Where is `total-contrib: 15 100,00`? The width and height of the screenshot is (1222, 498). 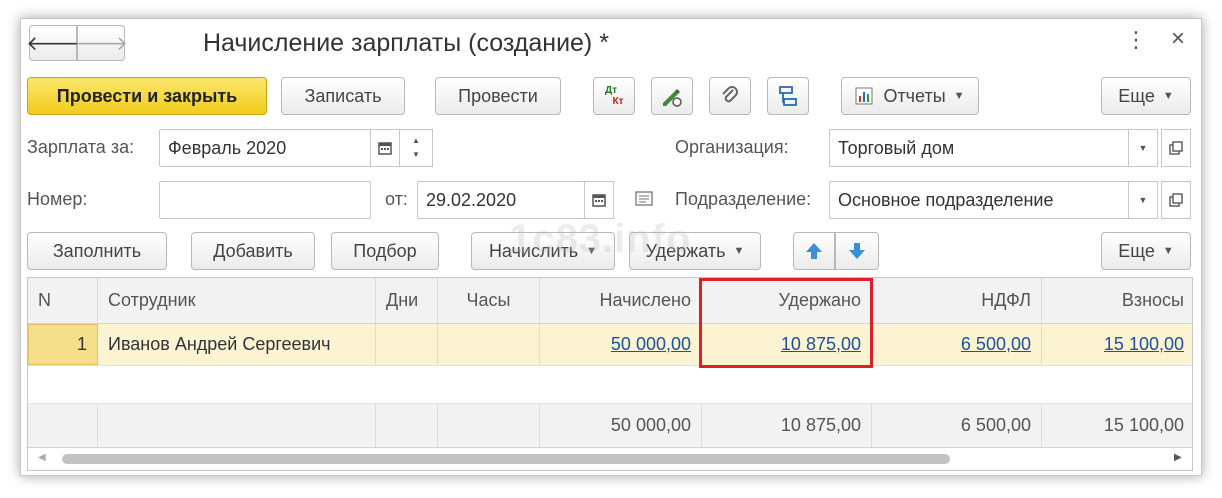 total-contrib: 15 100,00 is located at coordinates (1143, 425).